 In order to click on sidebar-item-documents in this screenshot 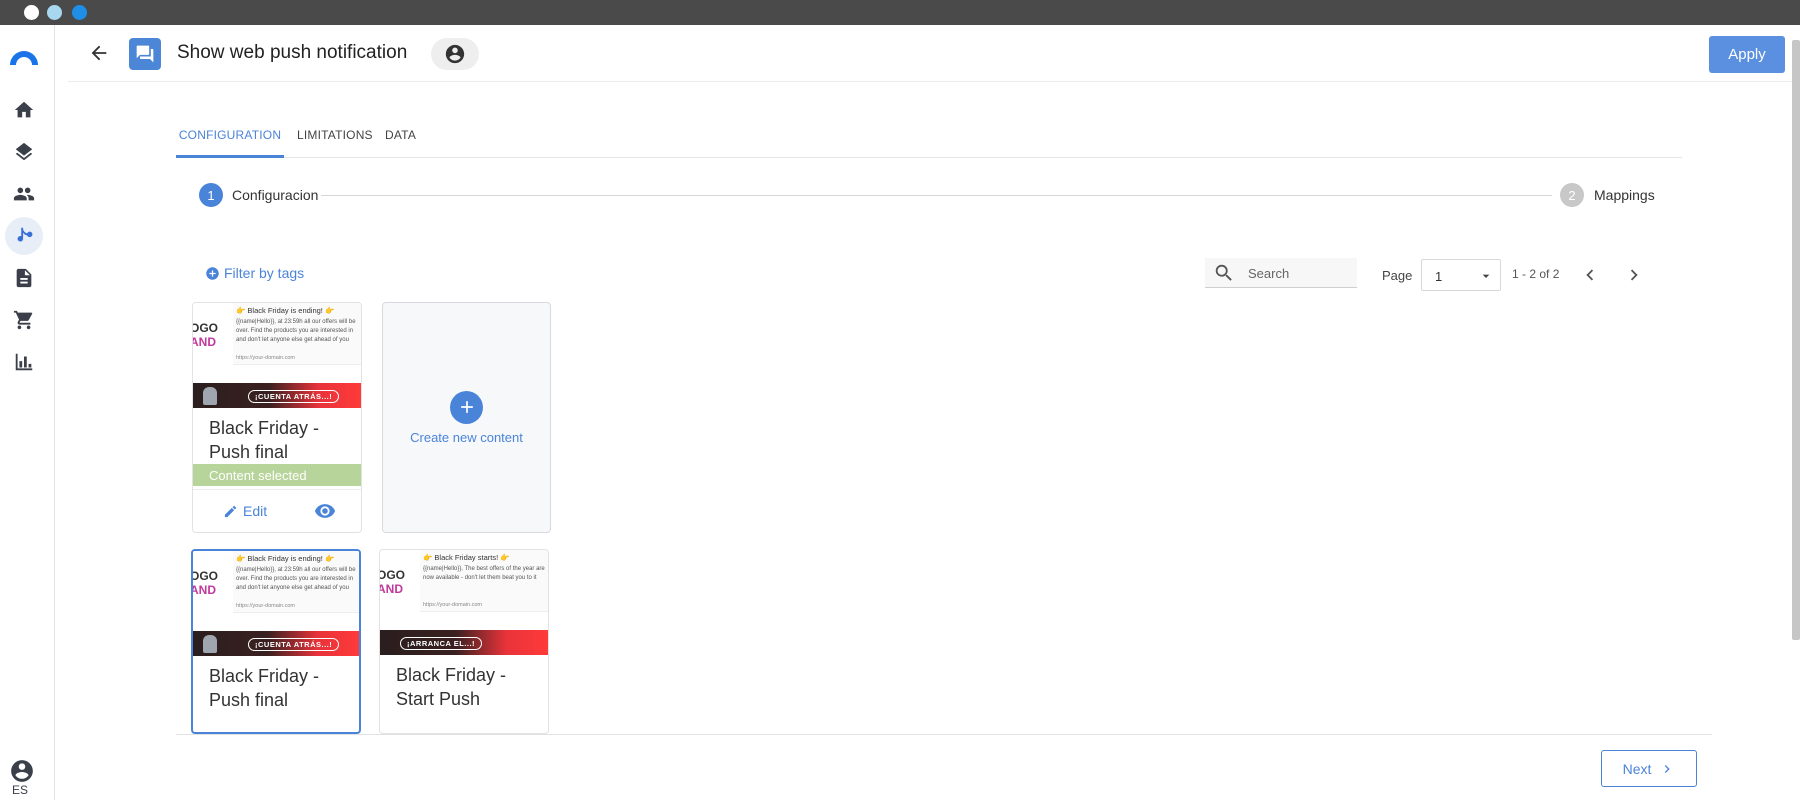, I will do `click(24, 278)`.